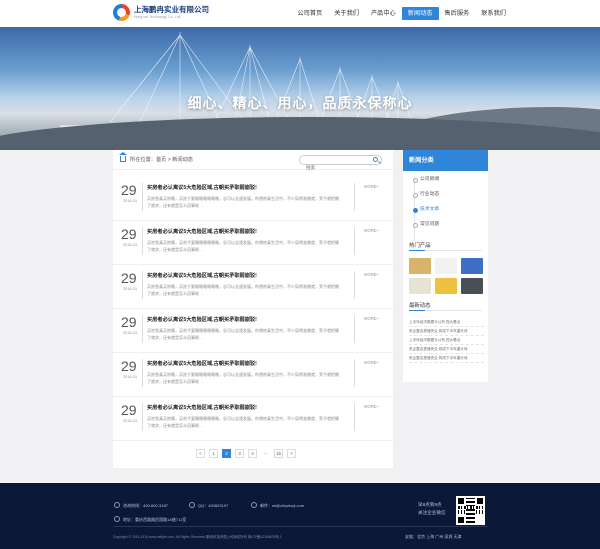 The image size is (600, 549). What do you see at coordinates (254, 505) in the screenshot?
I see `email-icon` at bounding box center [254, 505].